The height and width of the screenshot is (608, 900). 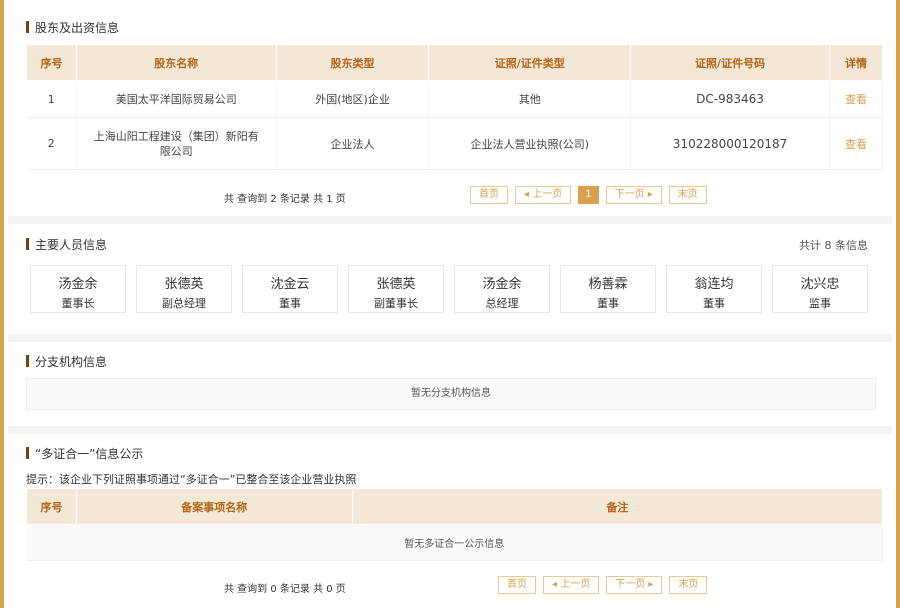 What do you see at coordinates (352, 62) in the screenshot?
I see `col-type: 股东类型` at bounding box center [352, 62].